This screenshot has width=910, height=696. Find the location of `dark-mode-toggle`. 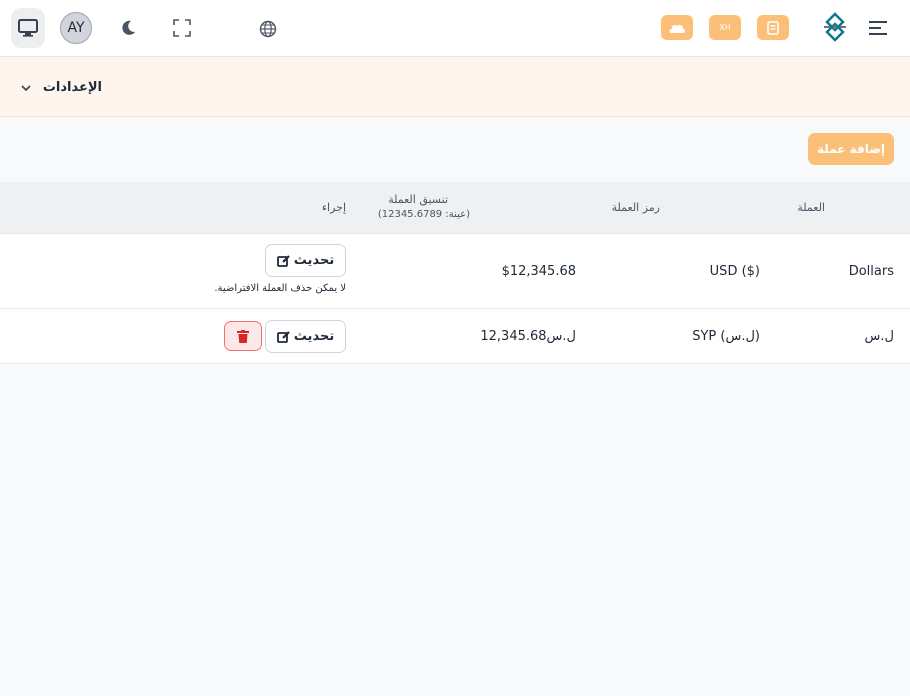

dark-mode-toggle is located at coordinates (128, 28).